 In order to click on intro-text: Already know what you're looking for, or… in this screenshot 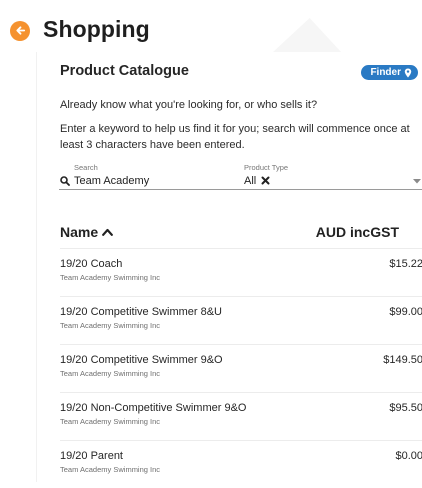, I will do `click(189, 105)`.